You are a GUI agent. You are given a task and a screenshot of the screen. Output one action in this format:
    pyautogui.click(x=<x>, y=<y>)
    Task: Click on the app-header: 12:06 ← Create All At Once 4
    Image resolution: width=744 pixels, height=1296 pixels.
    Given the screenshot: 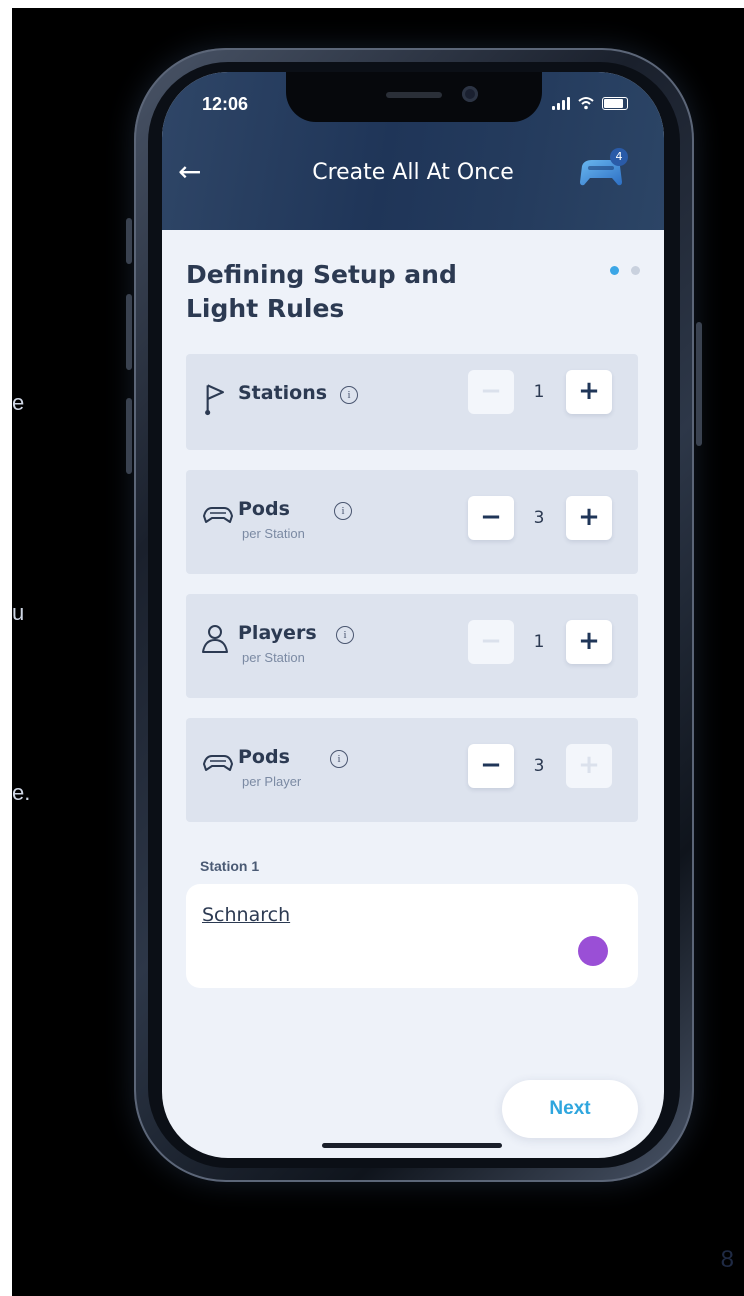 What is the action you would take?
    pyautogui.click(x=413, y=151)
    